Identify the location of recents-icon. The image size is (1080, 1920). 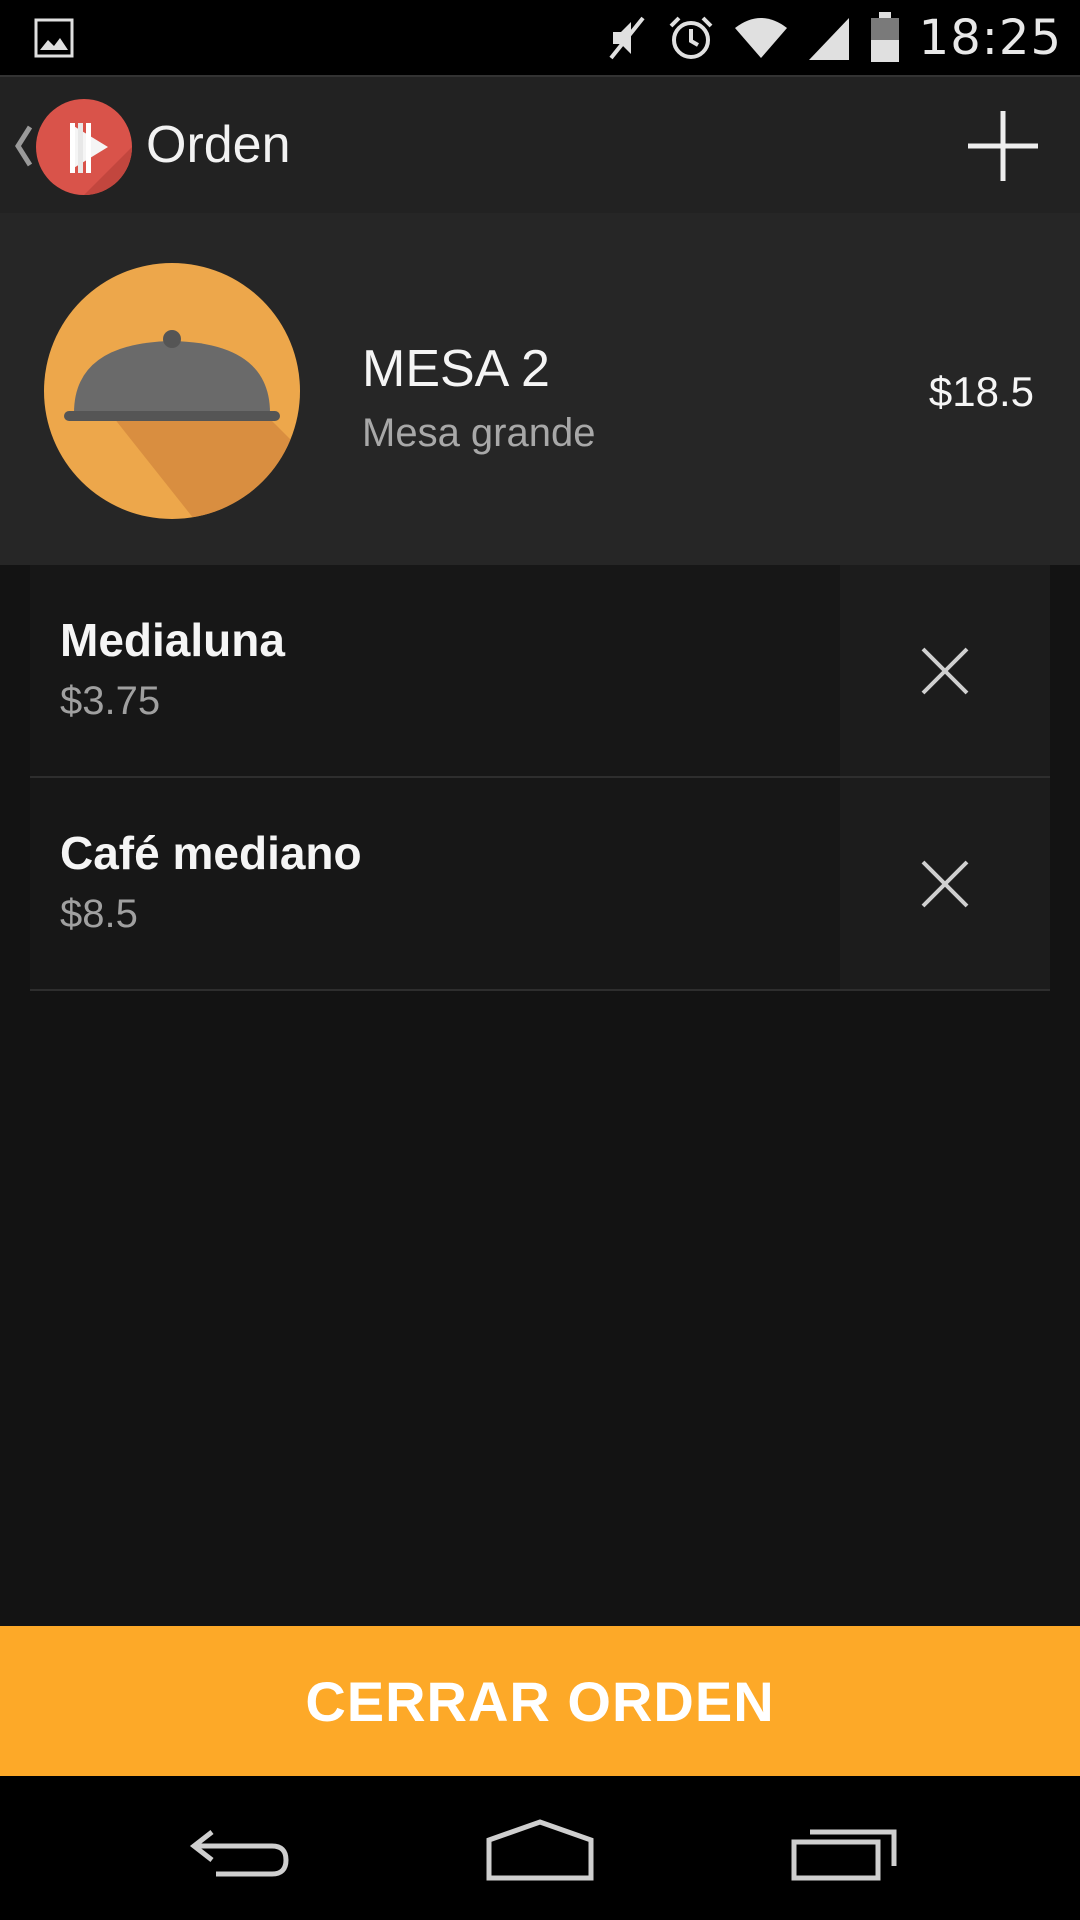
(845, 1851).